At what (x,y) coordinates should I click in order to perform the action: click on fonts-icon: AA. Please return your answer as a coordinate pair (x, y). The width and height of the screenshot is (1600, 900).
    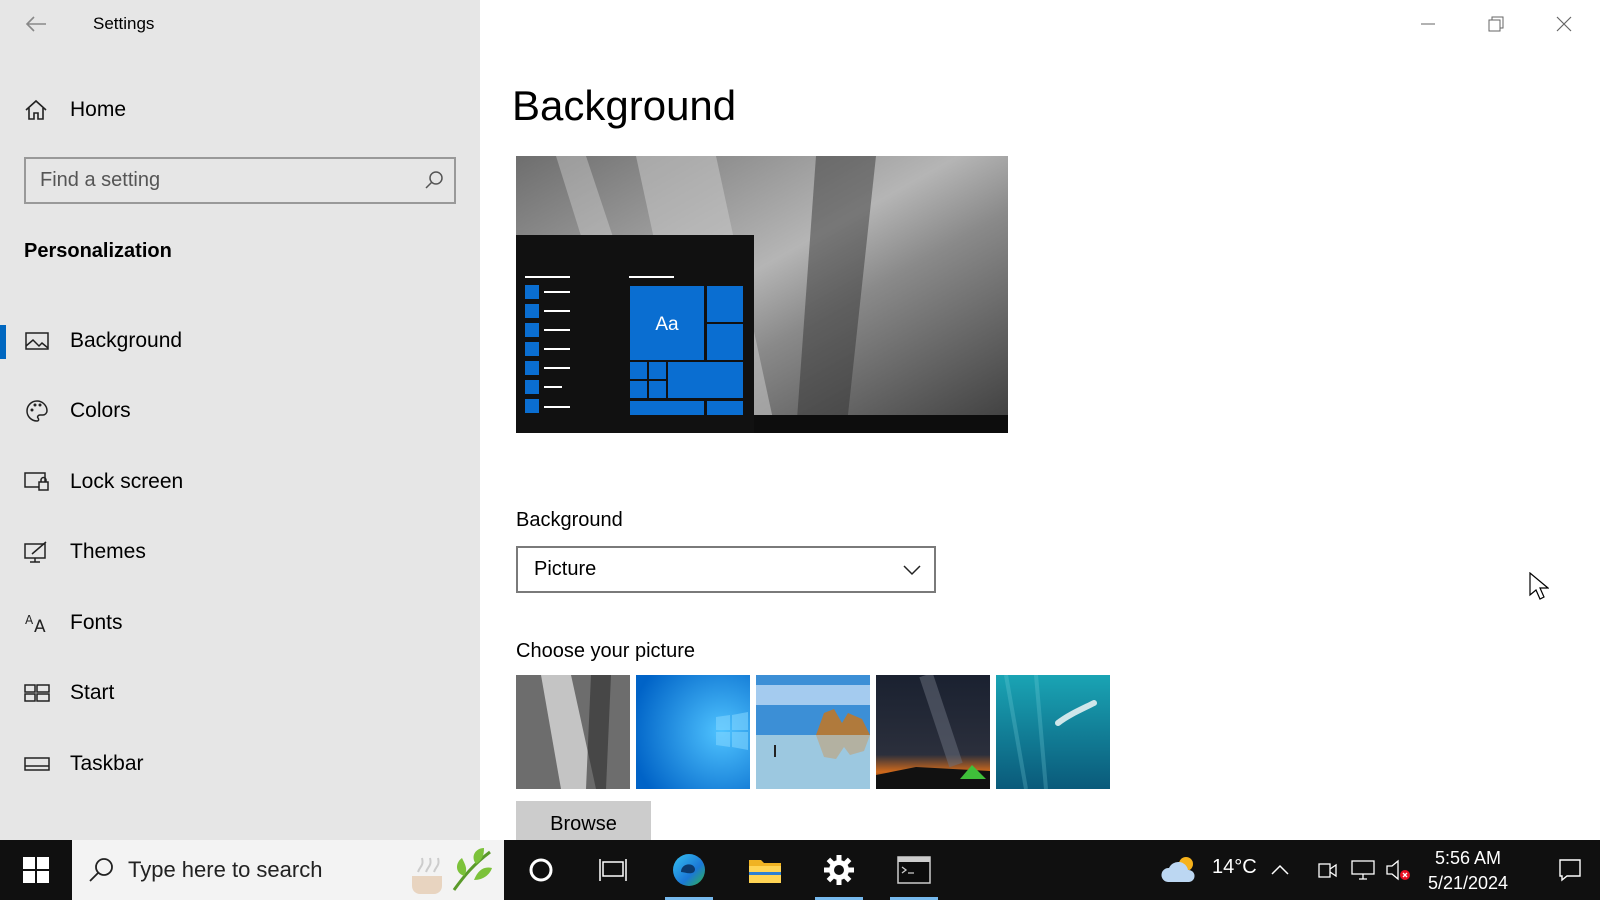
    Looking at the image, I should click on (37, 623).